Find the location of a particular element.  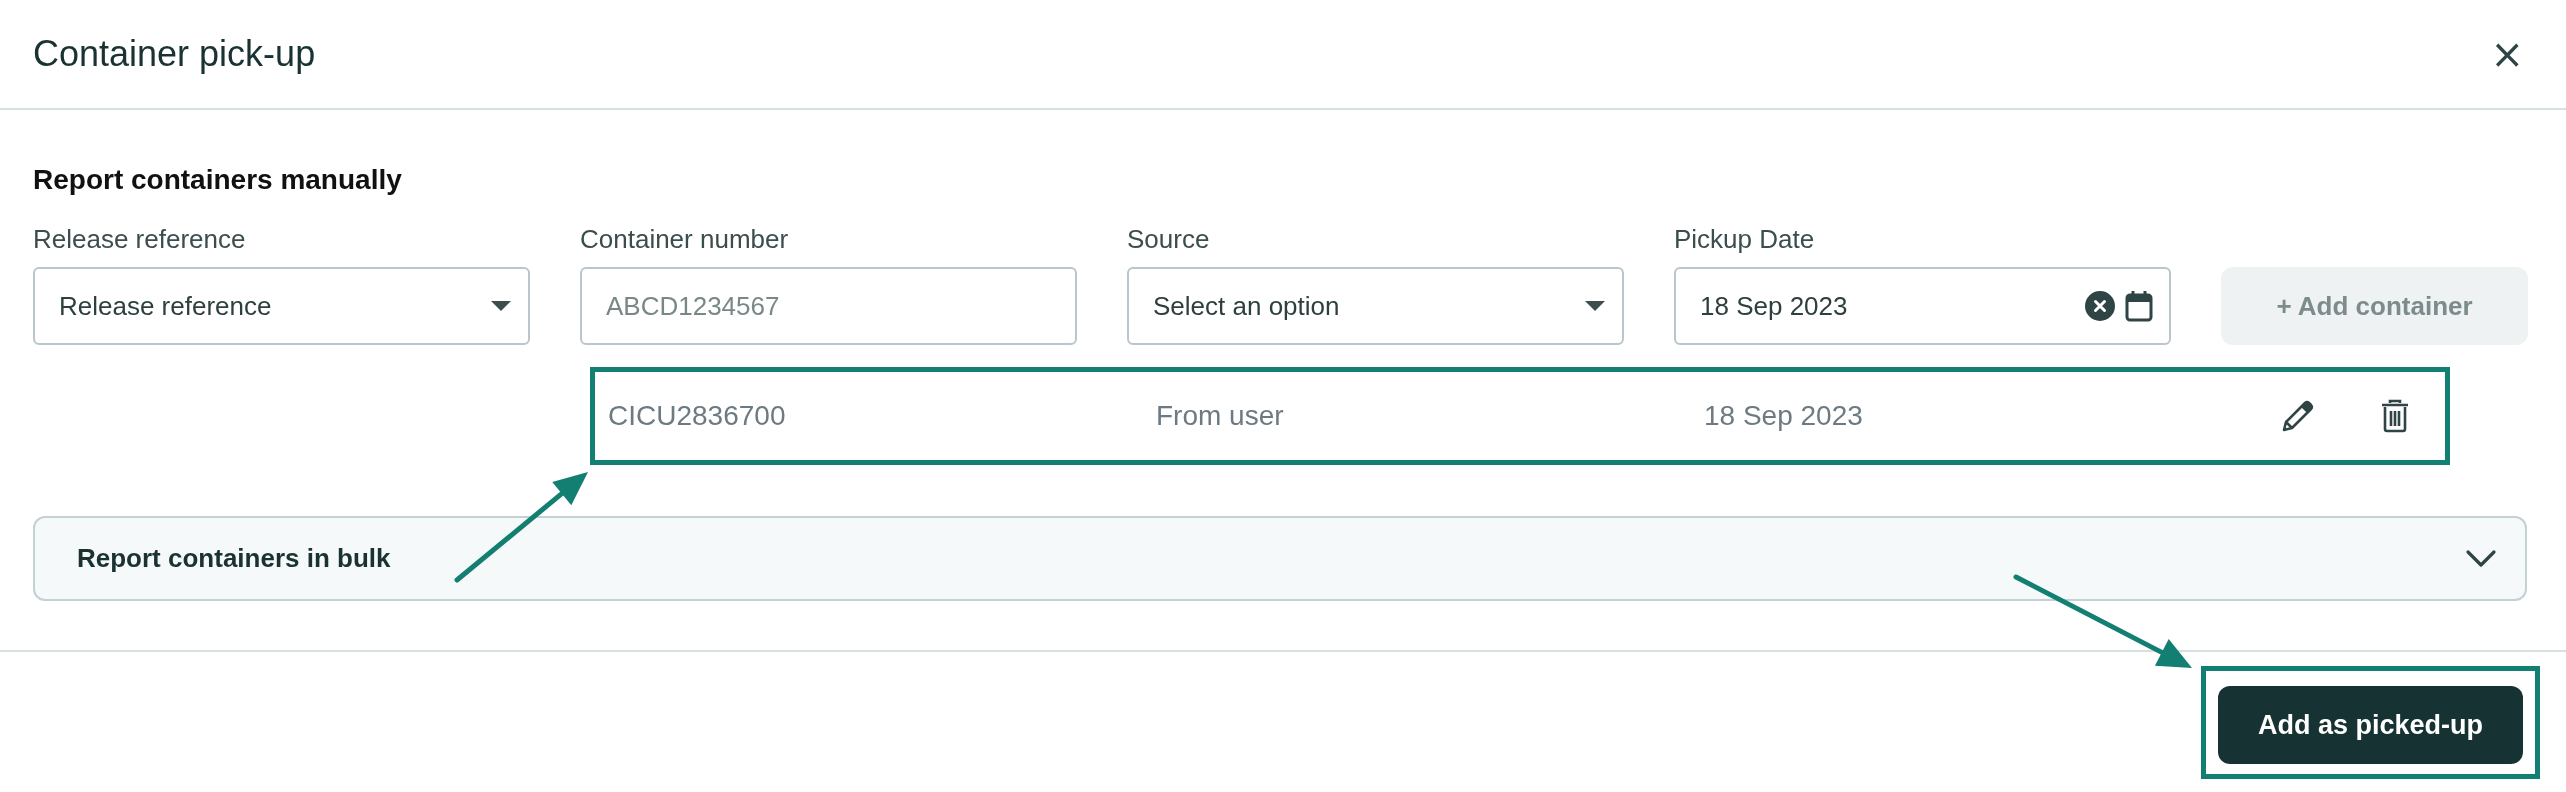

dialog-title: Container pick-up is located at coordinates (174, 54).